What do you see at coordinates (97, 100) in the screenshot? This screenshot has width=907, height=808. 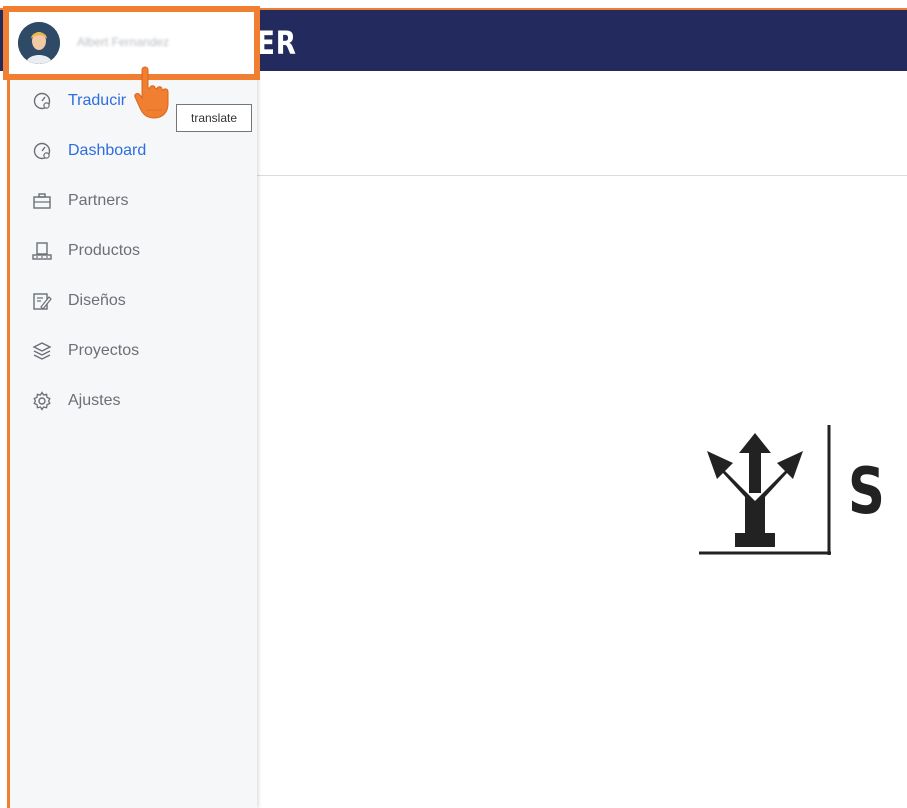 I see `sidebar-item-label: Traducir` at bounding box center [97, 100].